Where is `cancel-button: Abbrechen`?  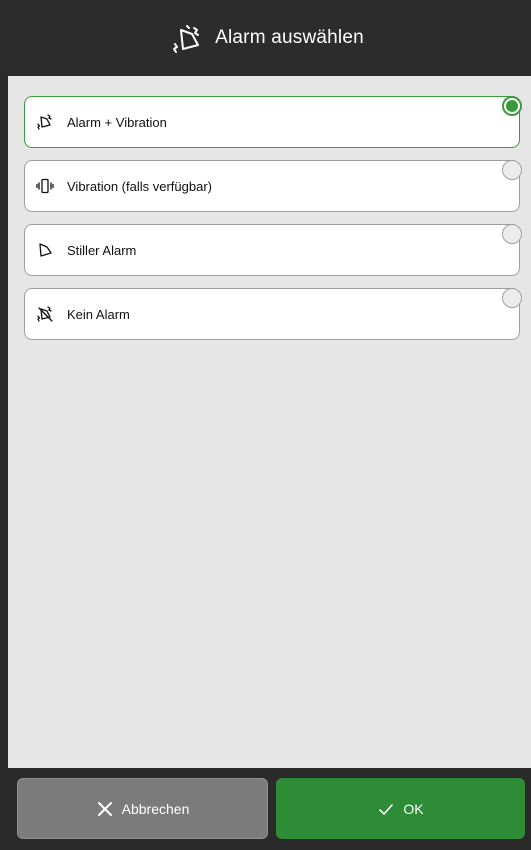
cancel-button: Abbrechen is located at coordinates (142, 808).